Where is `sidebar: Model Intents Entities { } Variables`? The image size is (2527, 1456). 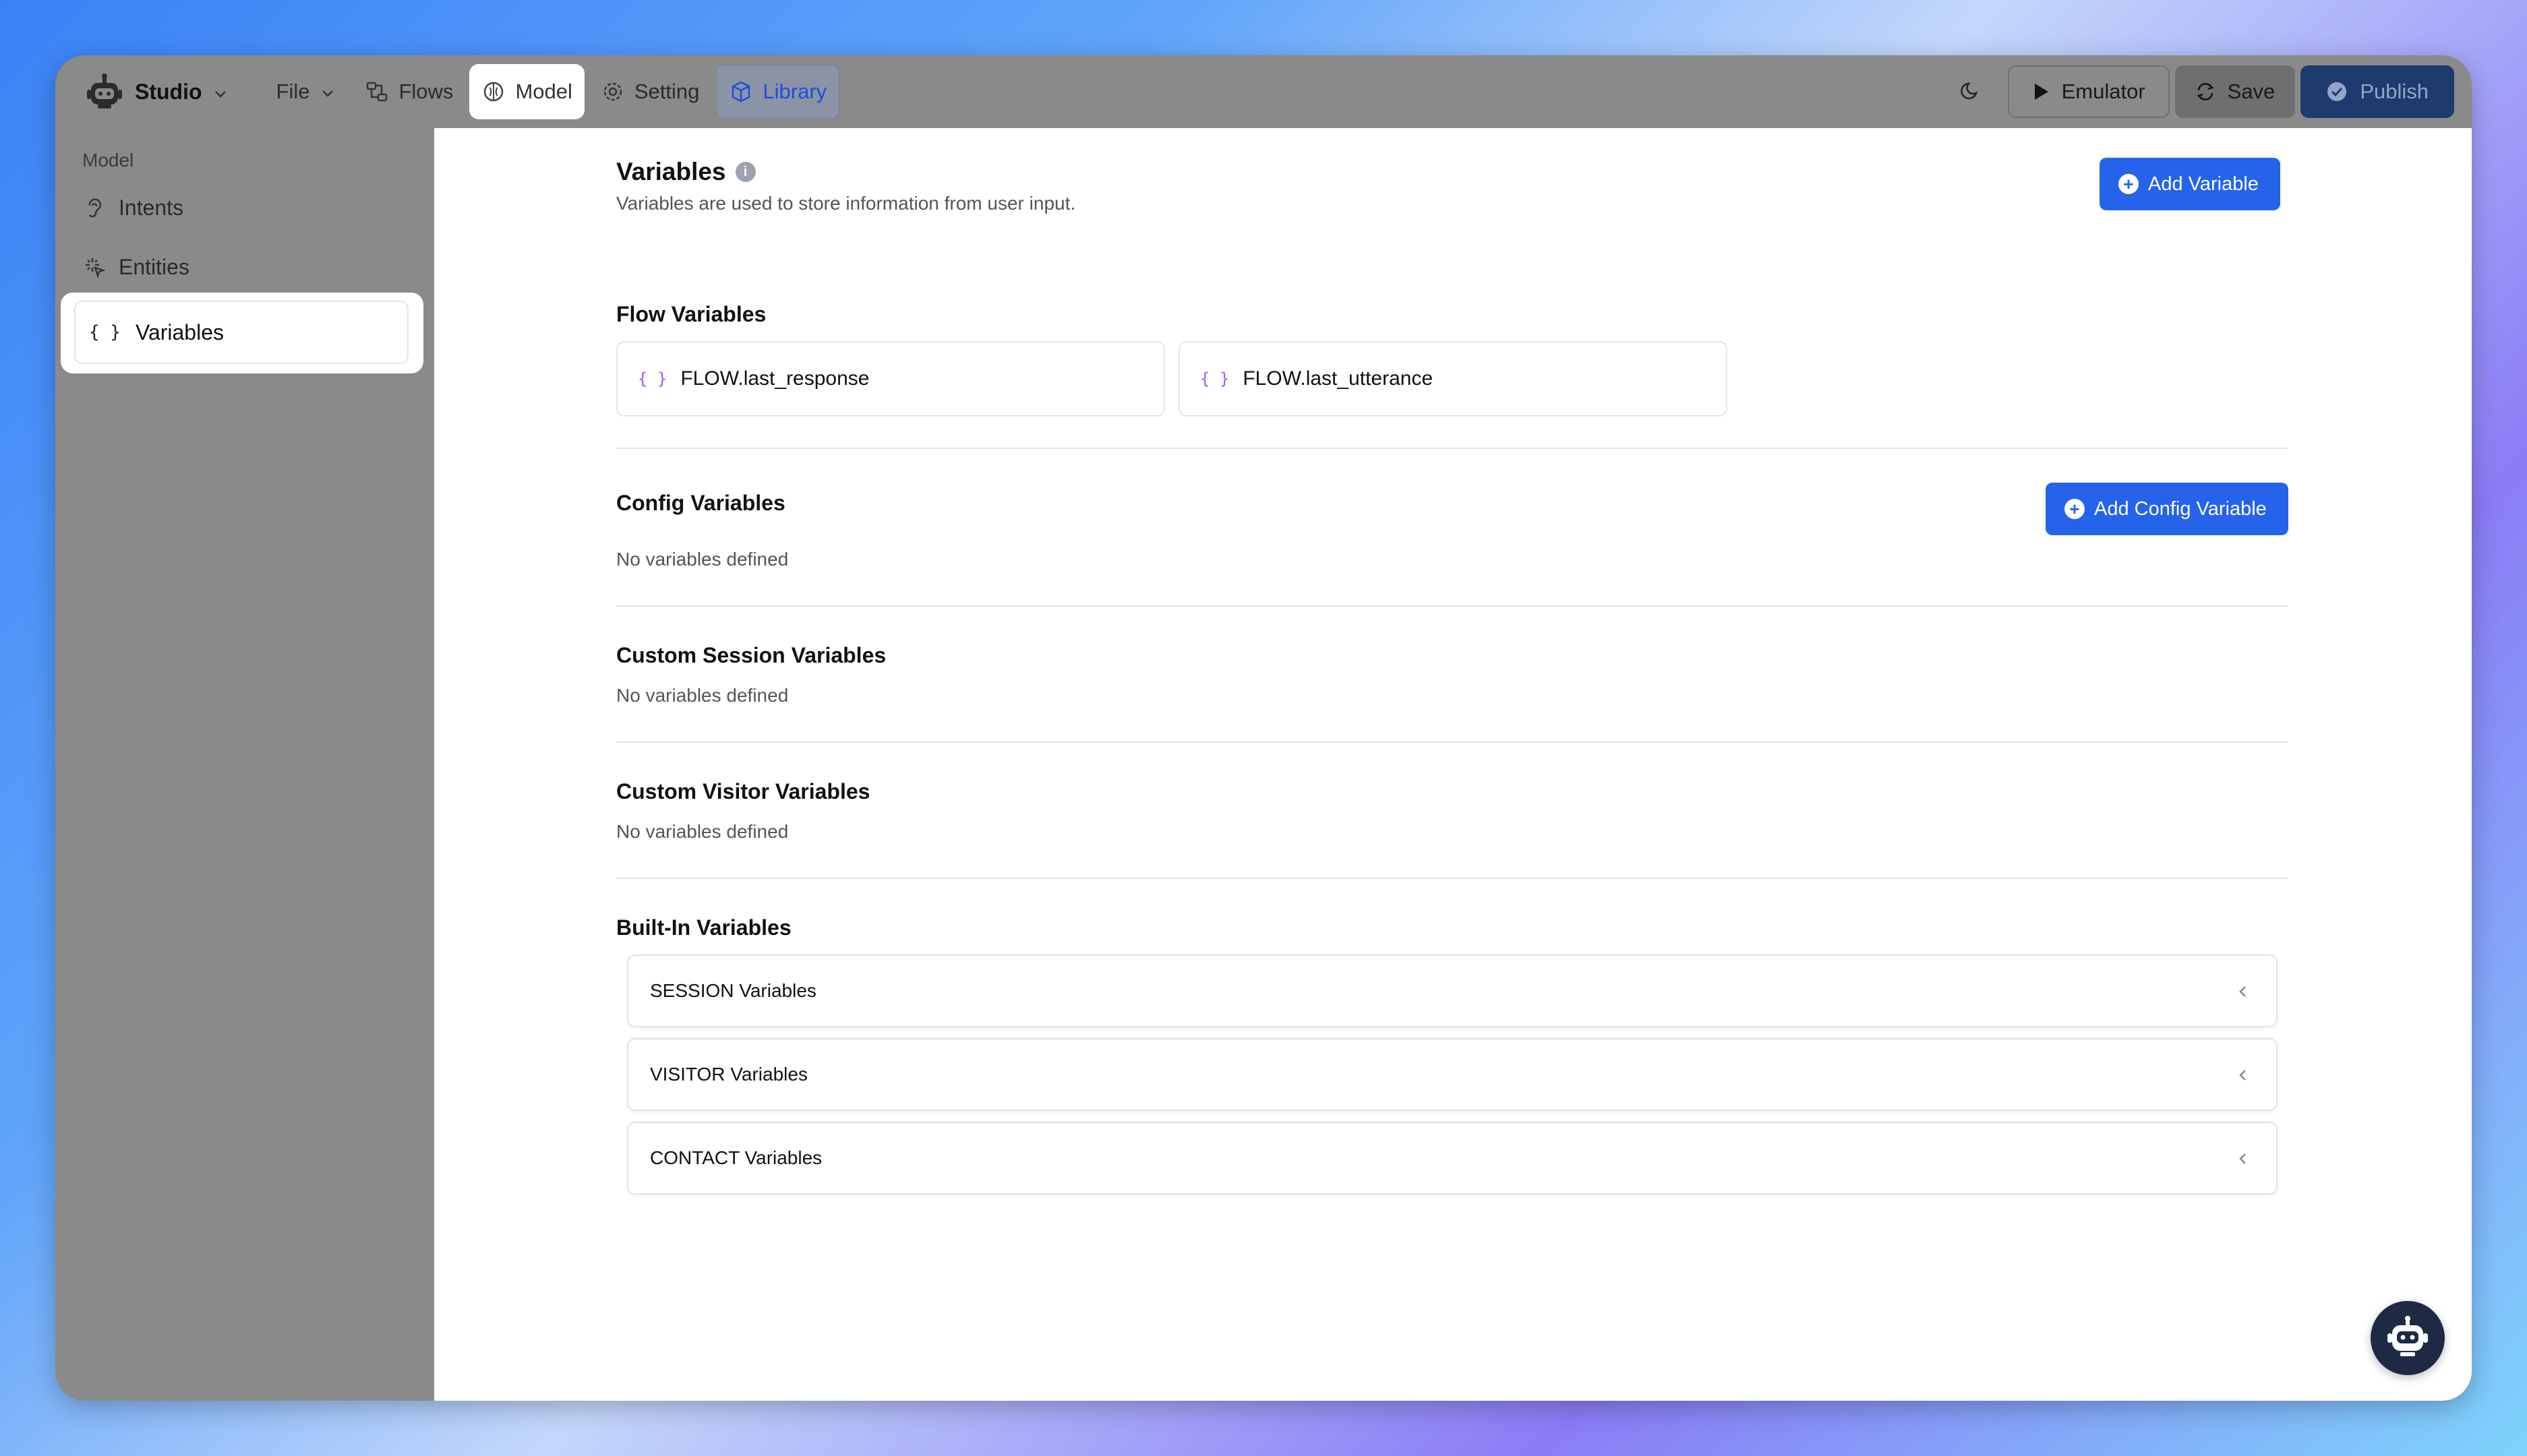
sidebar: Model Intents Entities { } Variables is located at coordinates (244, 764).